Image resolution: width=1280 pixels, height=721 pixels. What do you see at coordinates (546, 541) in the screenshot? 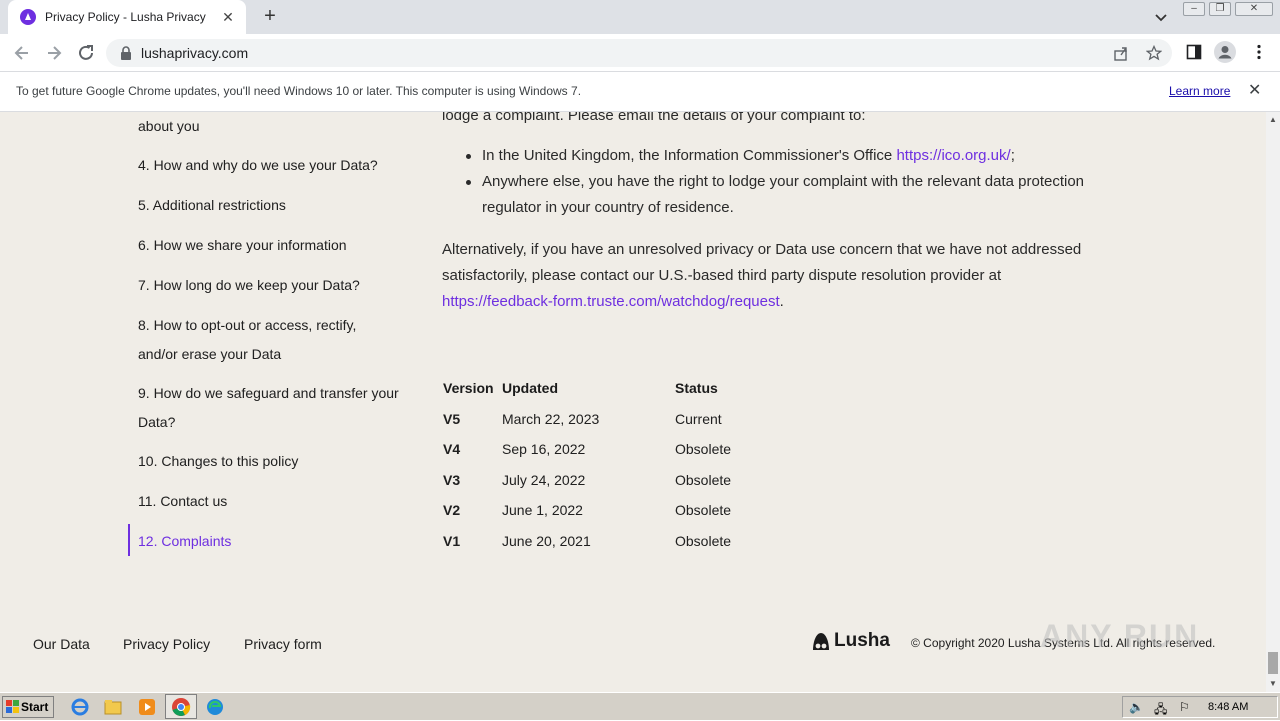
I see `row-updated: June 20, 2021` at bounding box center [546, 541].